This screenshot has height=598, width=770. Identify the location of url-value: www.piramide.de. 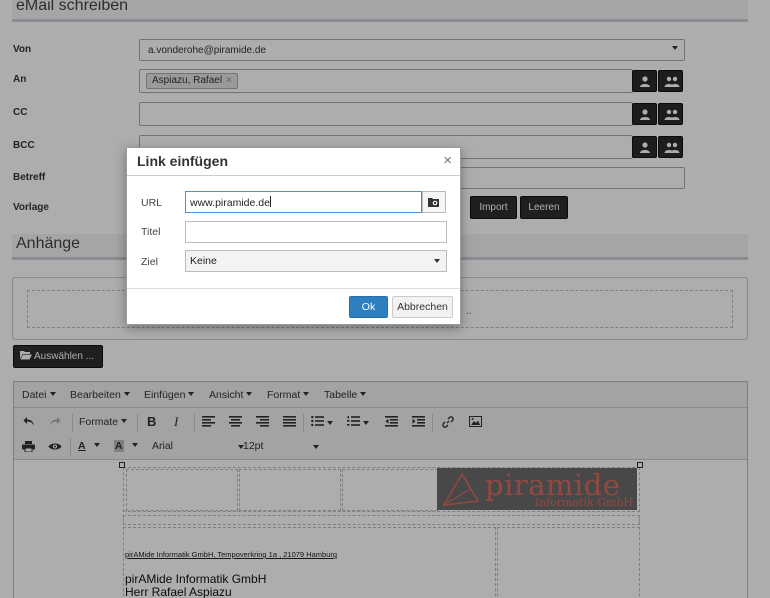
(230, 203).